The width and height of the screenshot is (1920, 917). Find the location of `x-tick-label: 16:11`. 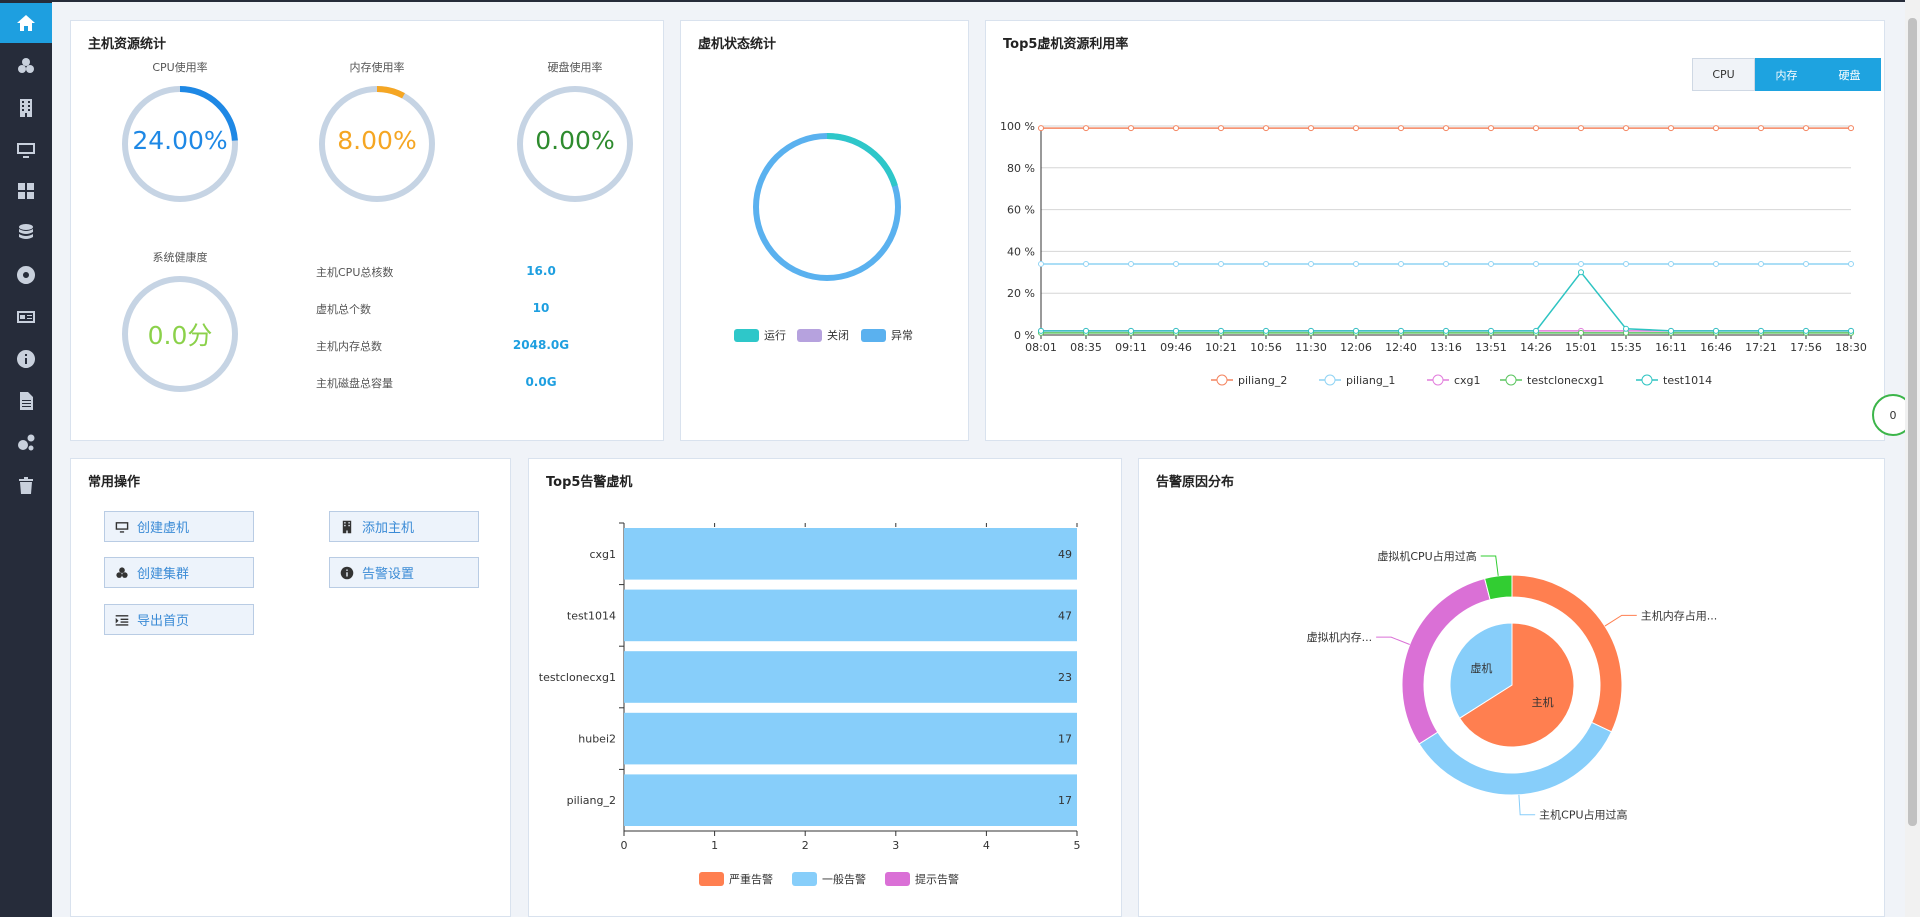

x-tick-label: 16:11 is located at coordinates (1671, 347).